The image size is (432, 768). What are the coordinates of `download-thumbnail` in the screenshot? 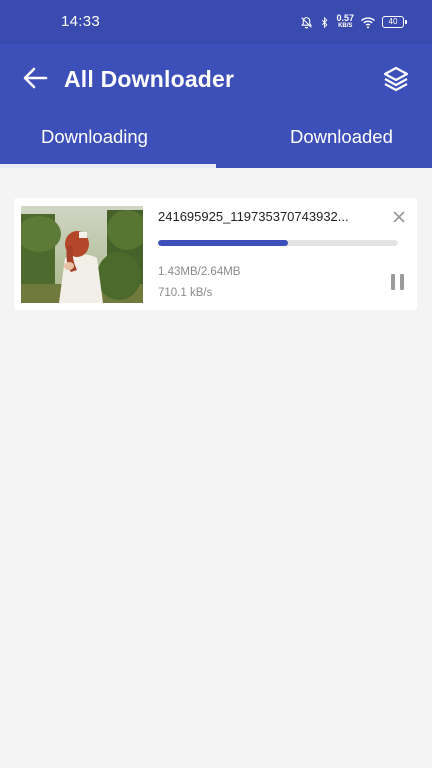 It's located at (82, 254).